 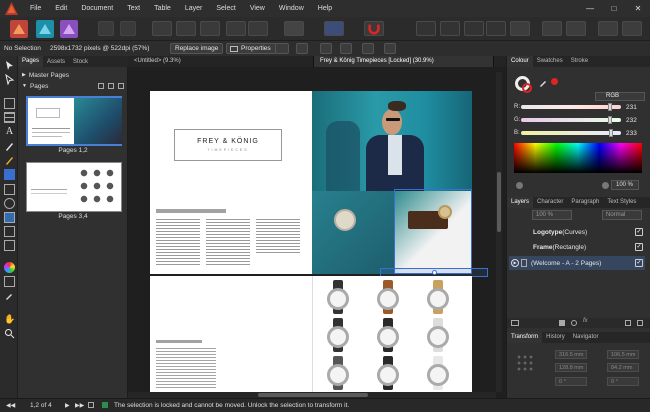 I want to click on tab-stock: Stock, so click(x=80, y=62).